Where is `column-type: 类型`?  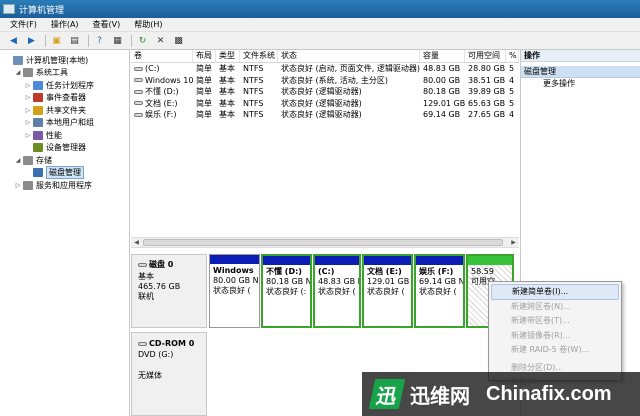
column-type: 类型 is located at coordinates (228, 56).